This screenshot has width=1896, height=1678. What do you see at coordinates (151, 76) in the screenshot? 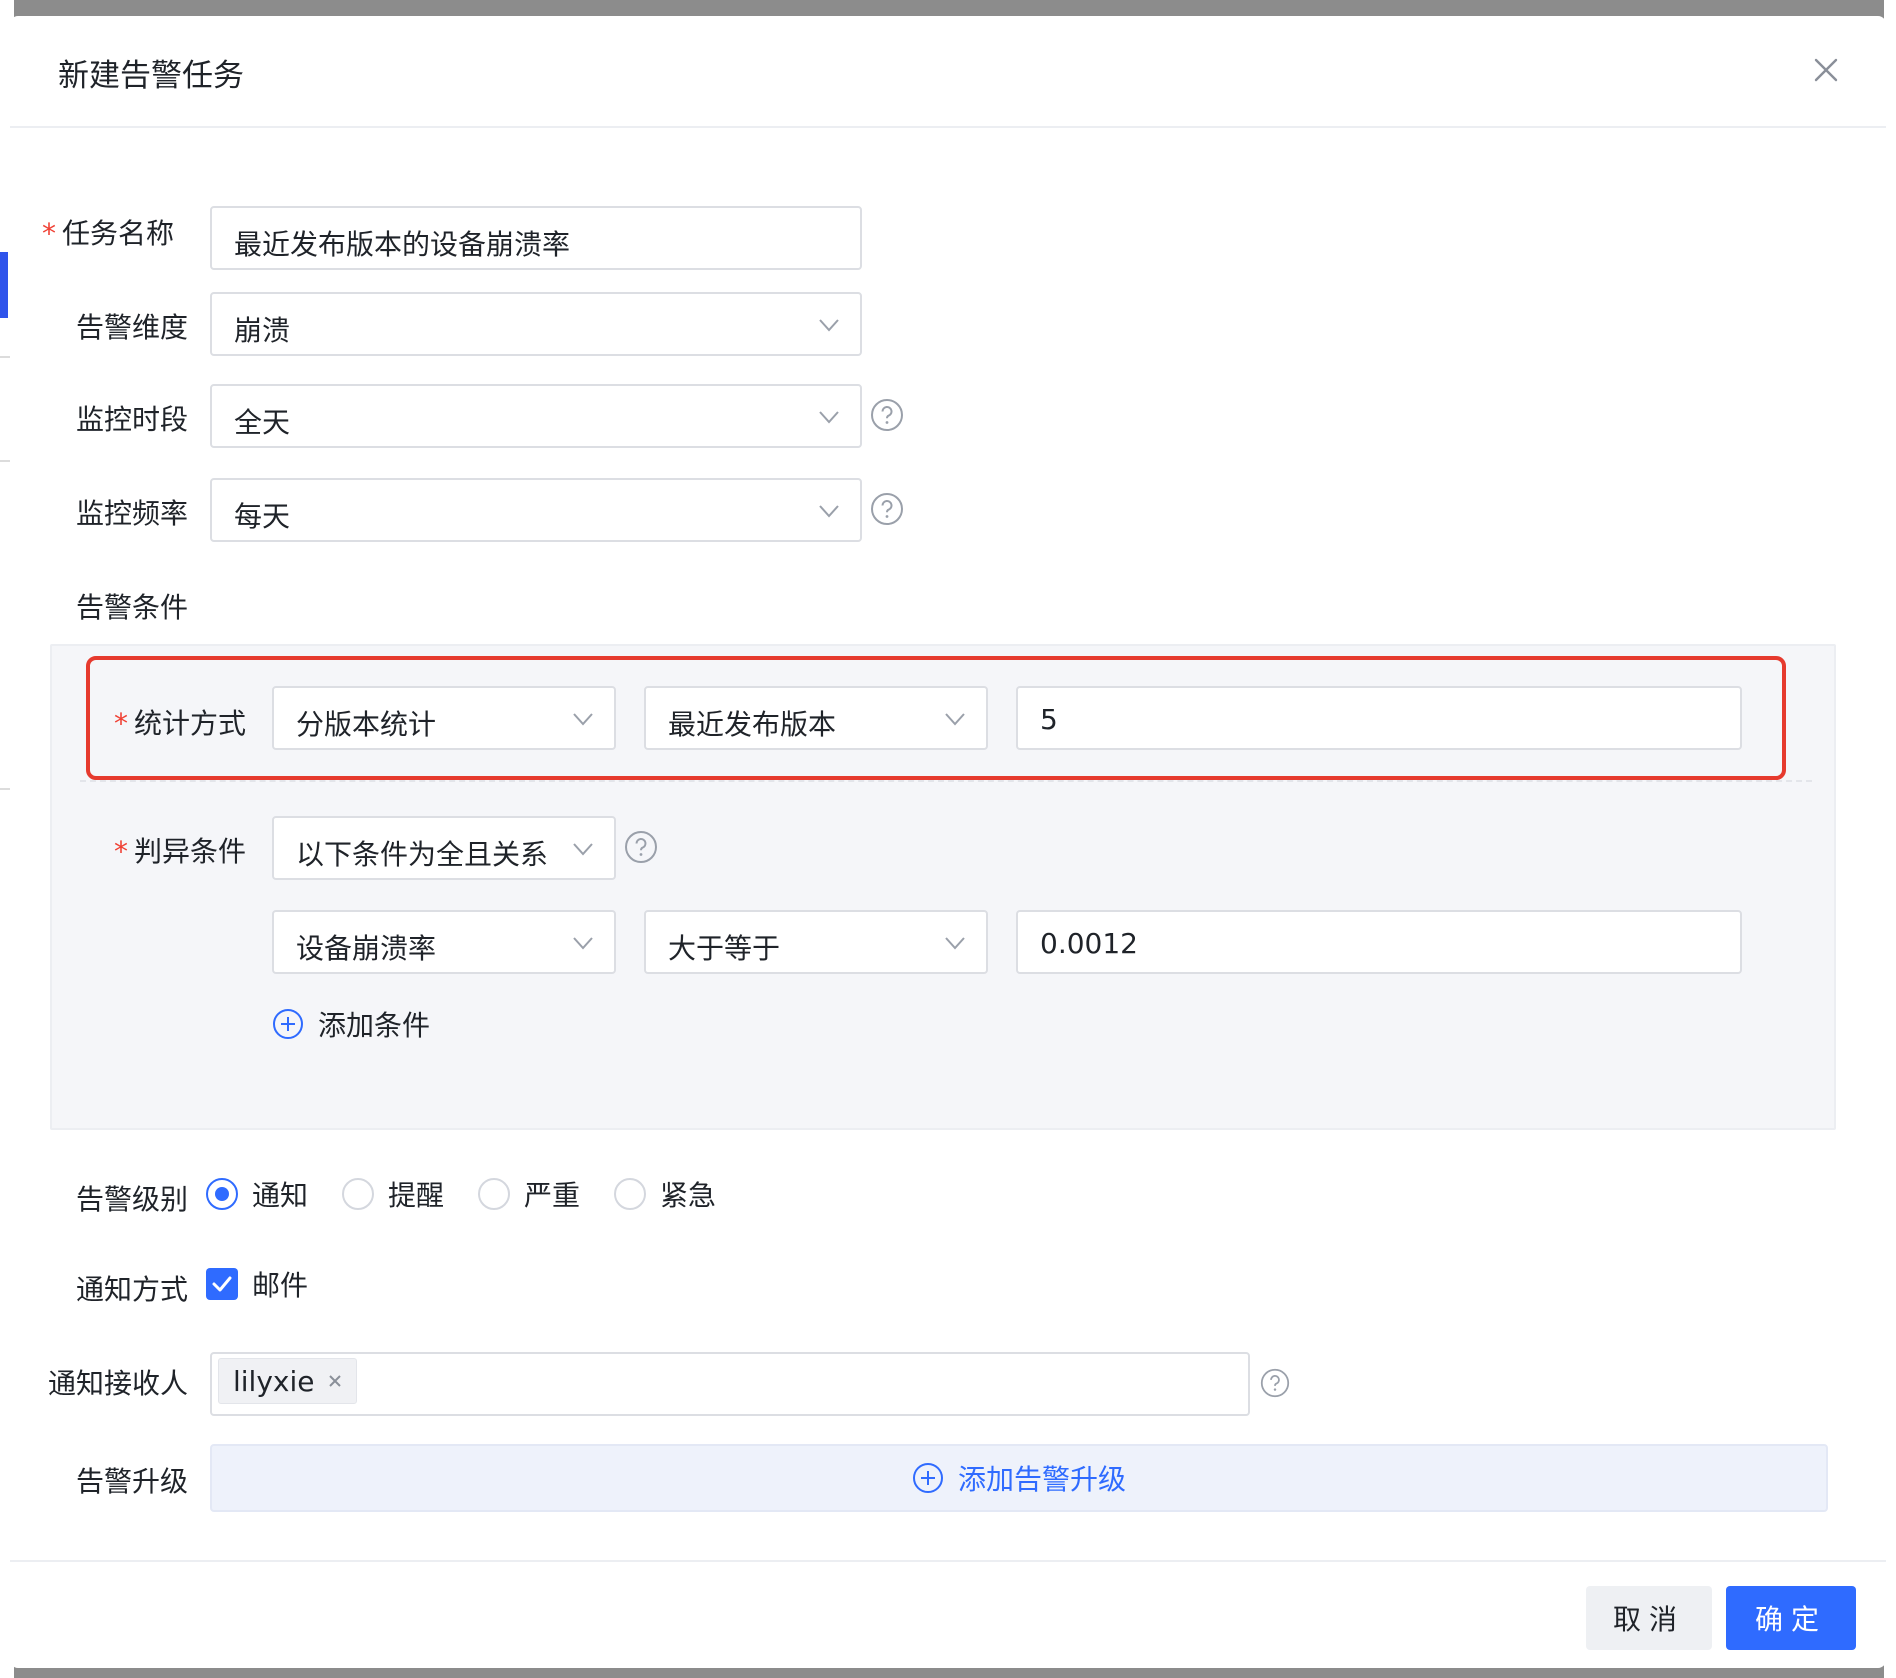
I see `dialog-title: 新建告警任务` at bounding box center [151, 76].